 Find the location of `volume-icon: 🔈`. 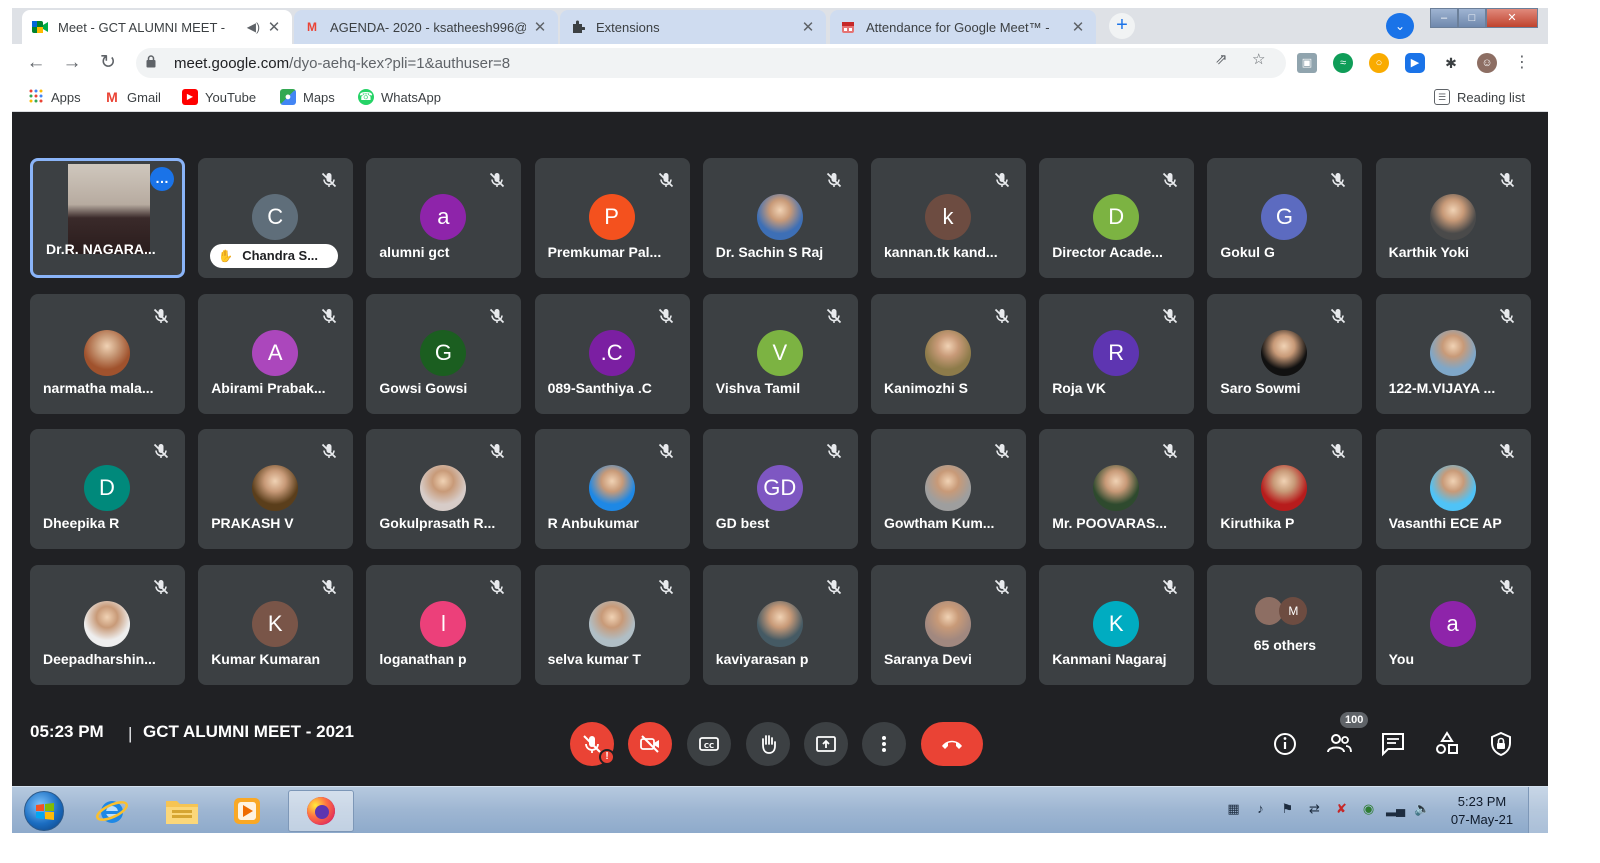

volume-icon: 🔈 is located at coordinates (1422, 808).